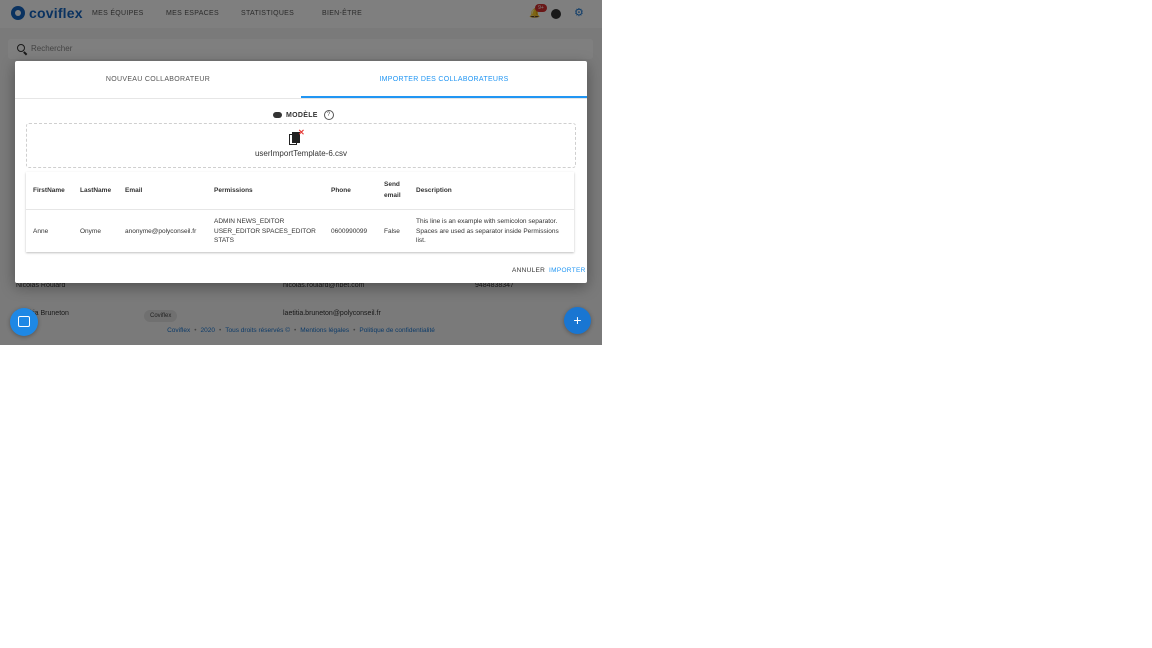  I want to click on model-label: MODÈLE, so click(302, 115).